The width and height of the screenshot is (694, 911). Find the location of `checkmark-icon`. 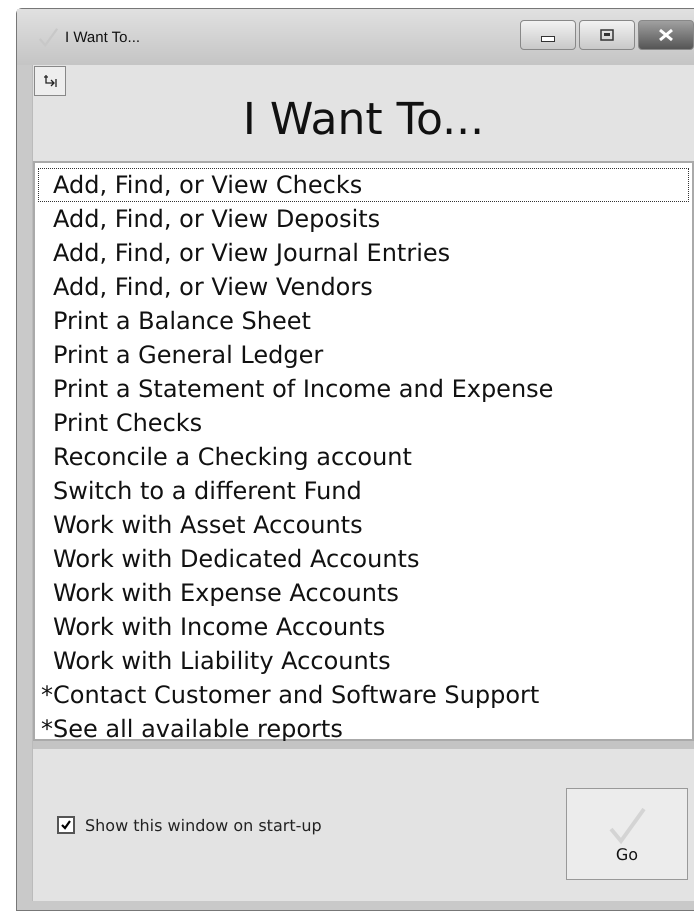

checkmark-icon is located at coordinates (66, 825).